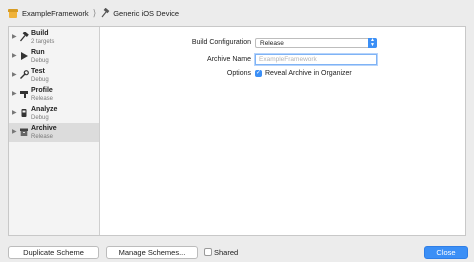 The image size is (474, 262). What do you see at coordinates (288, 59) in the screenshot?
I see `archive-name-placeholder: ExampleFramework` at bounding box center [288, 59].